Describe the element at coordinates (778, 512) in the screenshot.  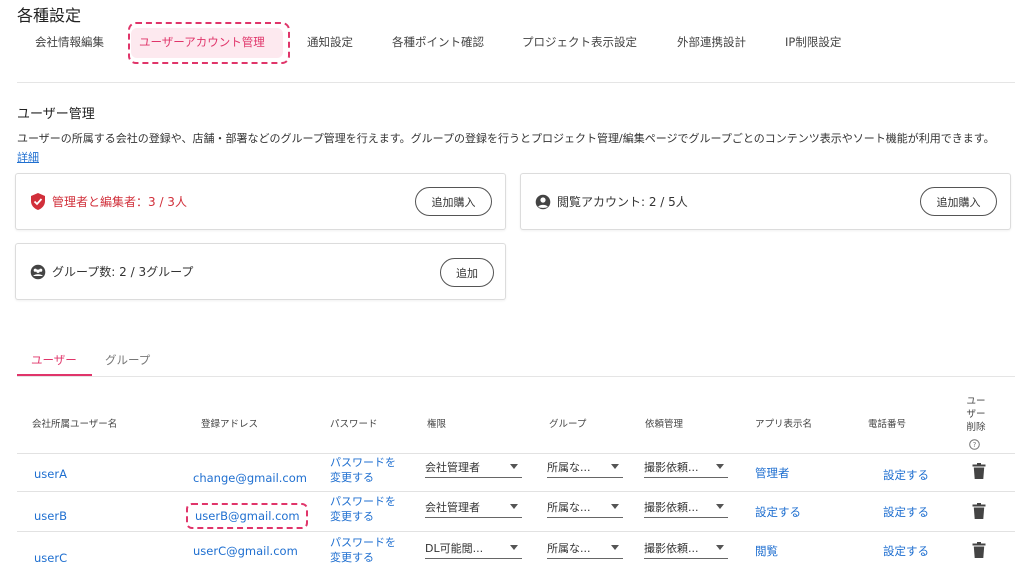
I see `app-name-link: 設定する` at that location.